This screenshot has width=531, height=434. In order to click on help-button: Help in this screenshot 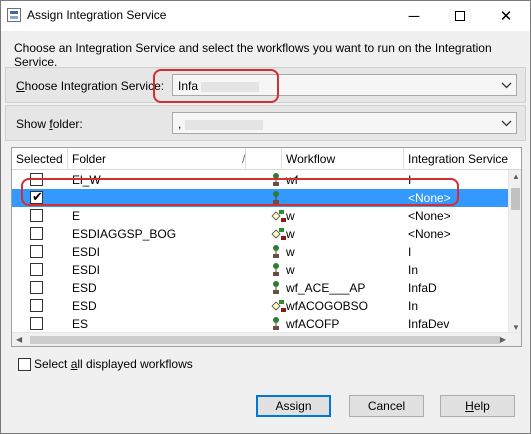, I will do `click(477, 406)`.